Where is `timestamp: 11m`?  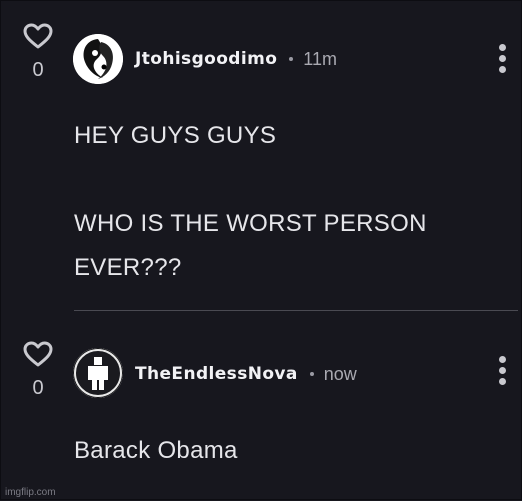
timestamp: 11m is located at coordinates (320, 58).